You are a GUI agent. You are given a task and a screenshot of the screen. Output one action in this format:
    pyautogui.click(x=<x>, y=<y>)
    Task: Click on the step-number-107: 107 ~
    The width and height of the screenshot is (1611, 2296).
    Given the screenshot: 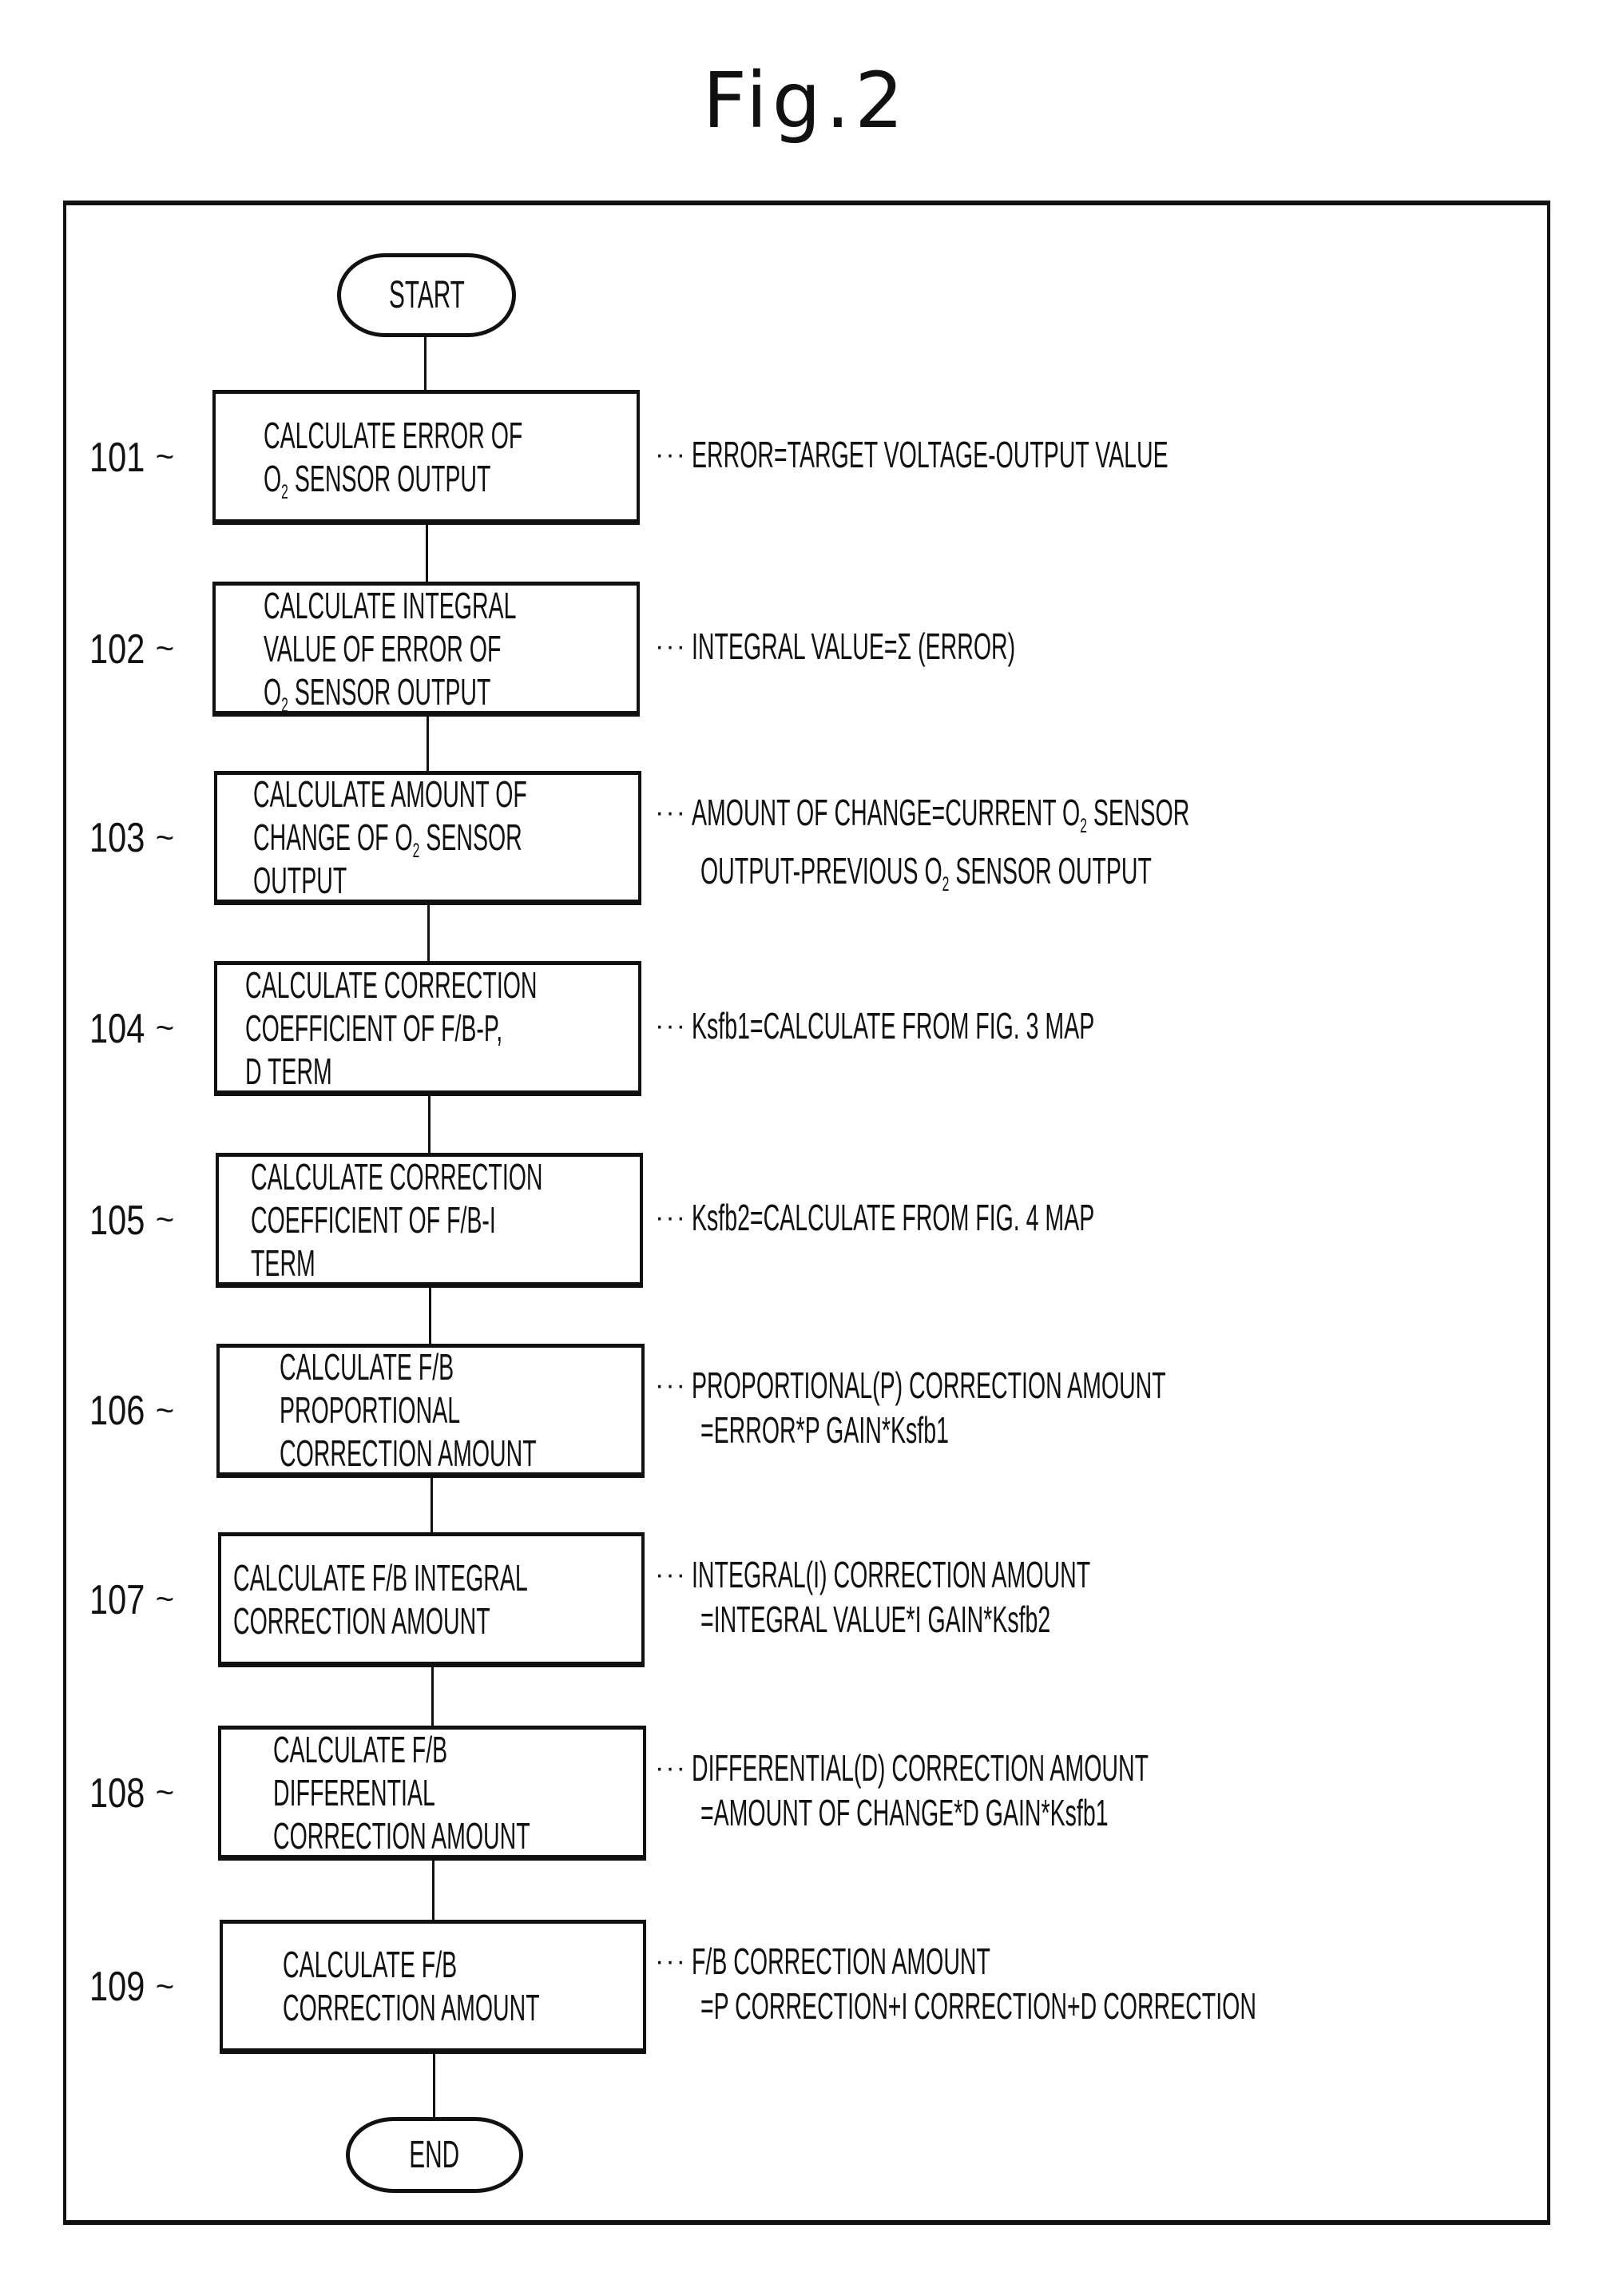 What is the action you would take?
    pyautogui.click(x=131, y=1601)
    